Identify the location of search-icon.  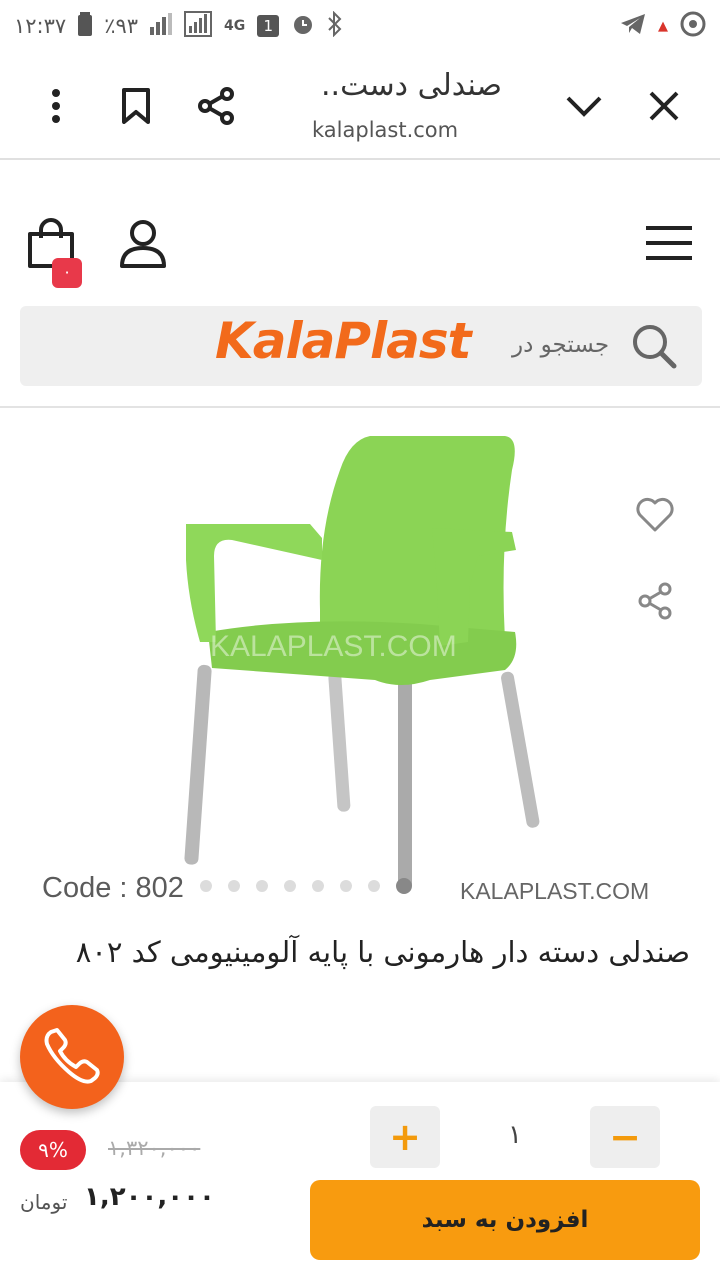
(654, 348).